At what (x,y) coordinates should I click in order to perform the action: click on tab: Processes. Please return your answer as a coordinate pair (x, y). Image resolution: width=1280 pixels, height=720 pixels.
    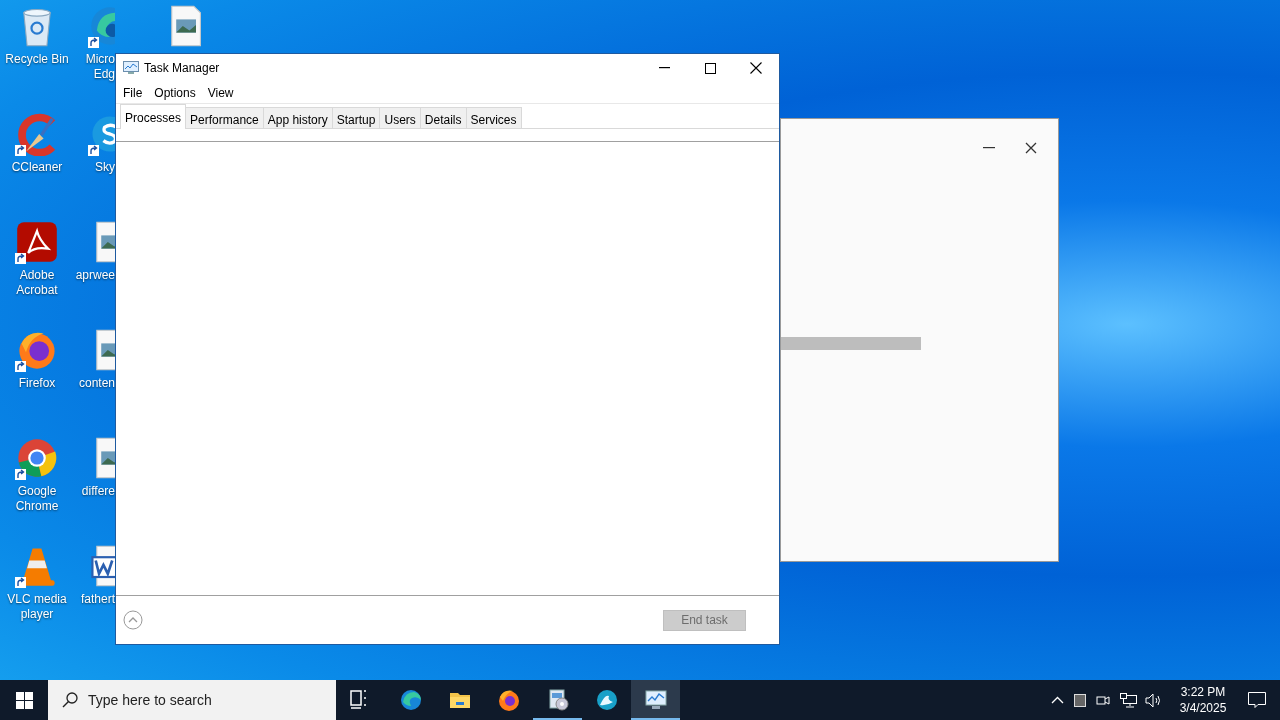
    Looking at the image, I should click on (153, 116).